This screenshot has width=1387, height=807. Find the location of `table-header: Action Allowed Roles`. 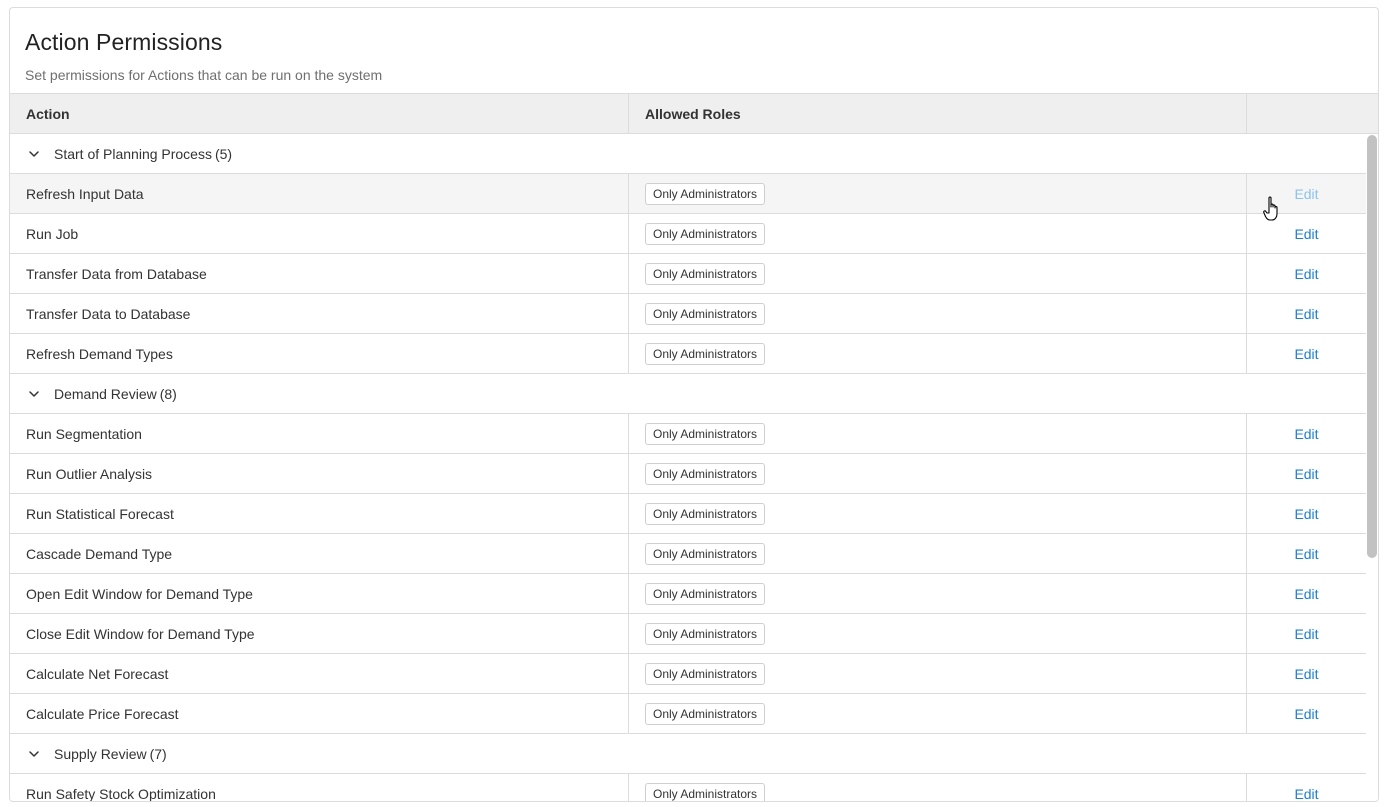

table-header: Action Allowed Roles is located at coordinates (694, 113).